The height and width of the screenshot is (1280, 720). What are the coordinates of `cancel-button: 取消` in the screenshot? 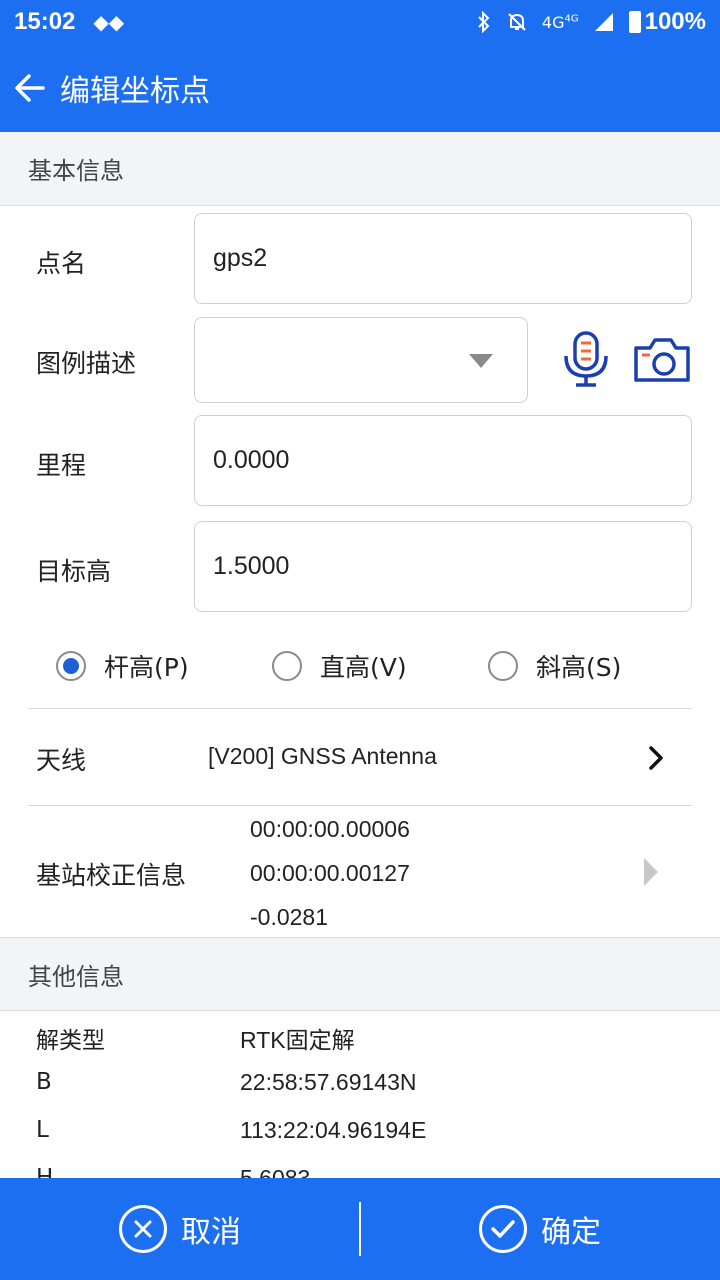 It's located at (180, 1229).